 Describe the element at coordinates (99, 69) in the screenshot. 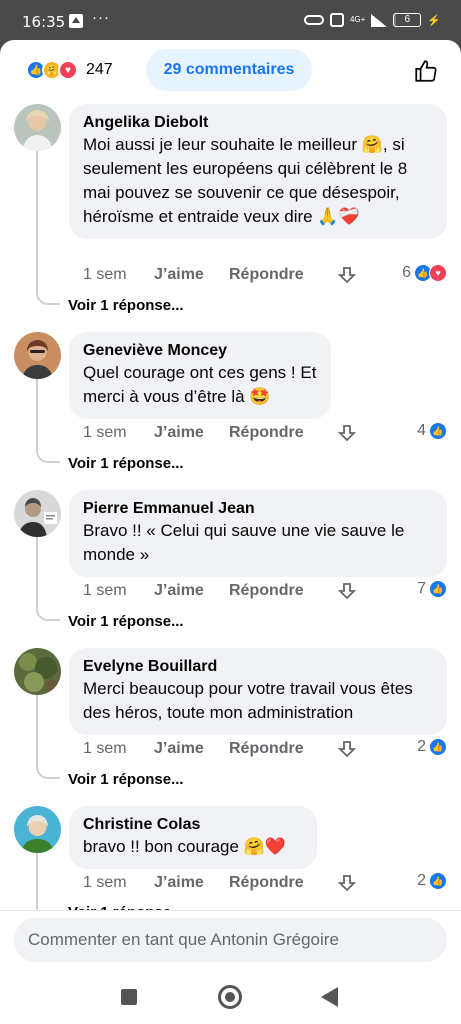

I see `reaction-count: 247` at that location.